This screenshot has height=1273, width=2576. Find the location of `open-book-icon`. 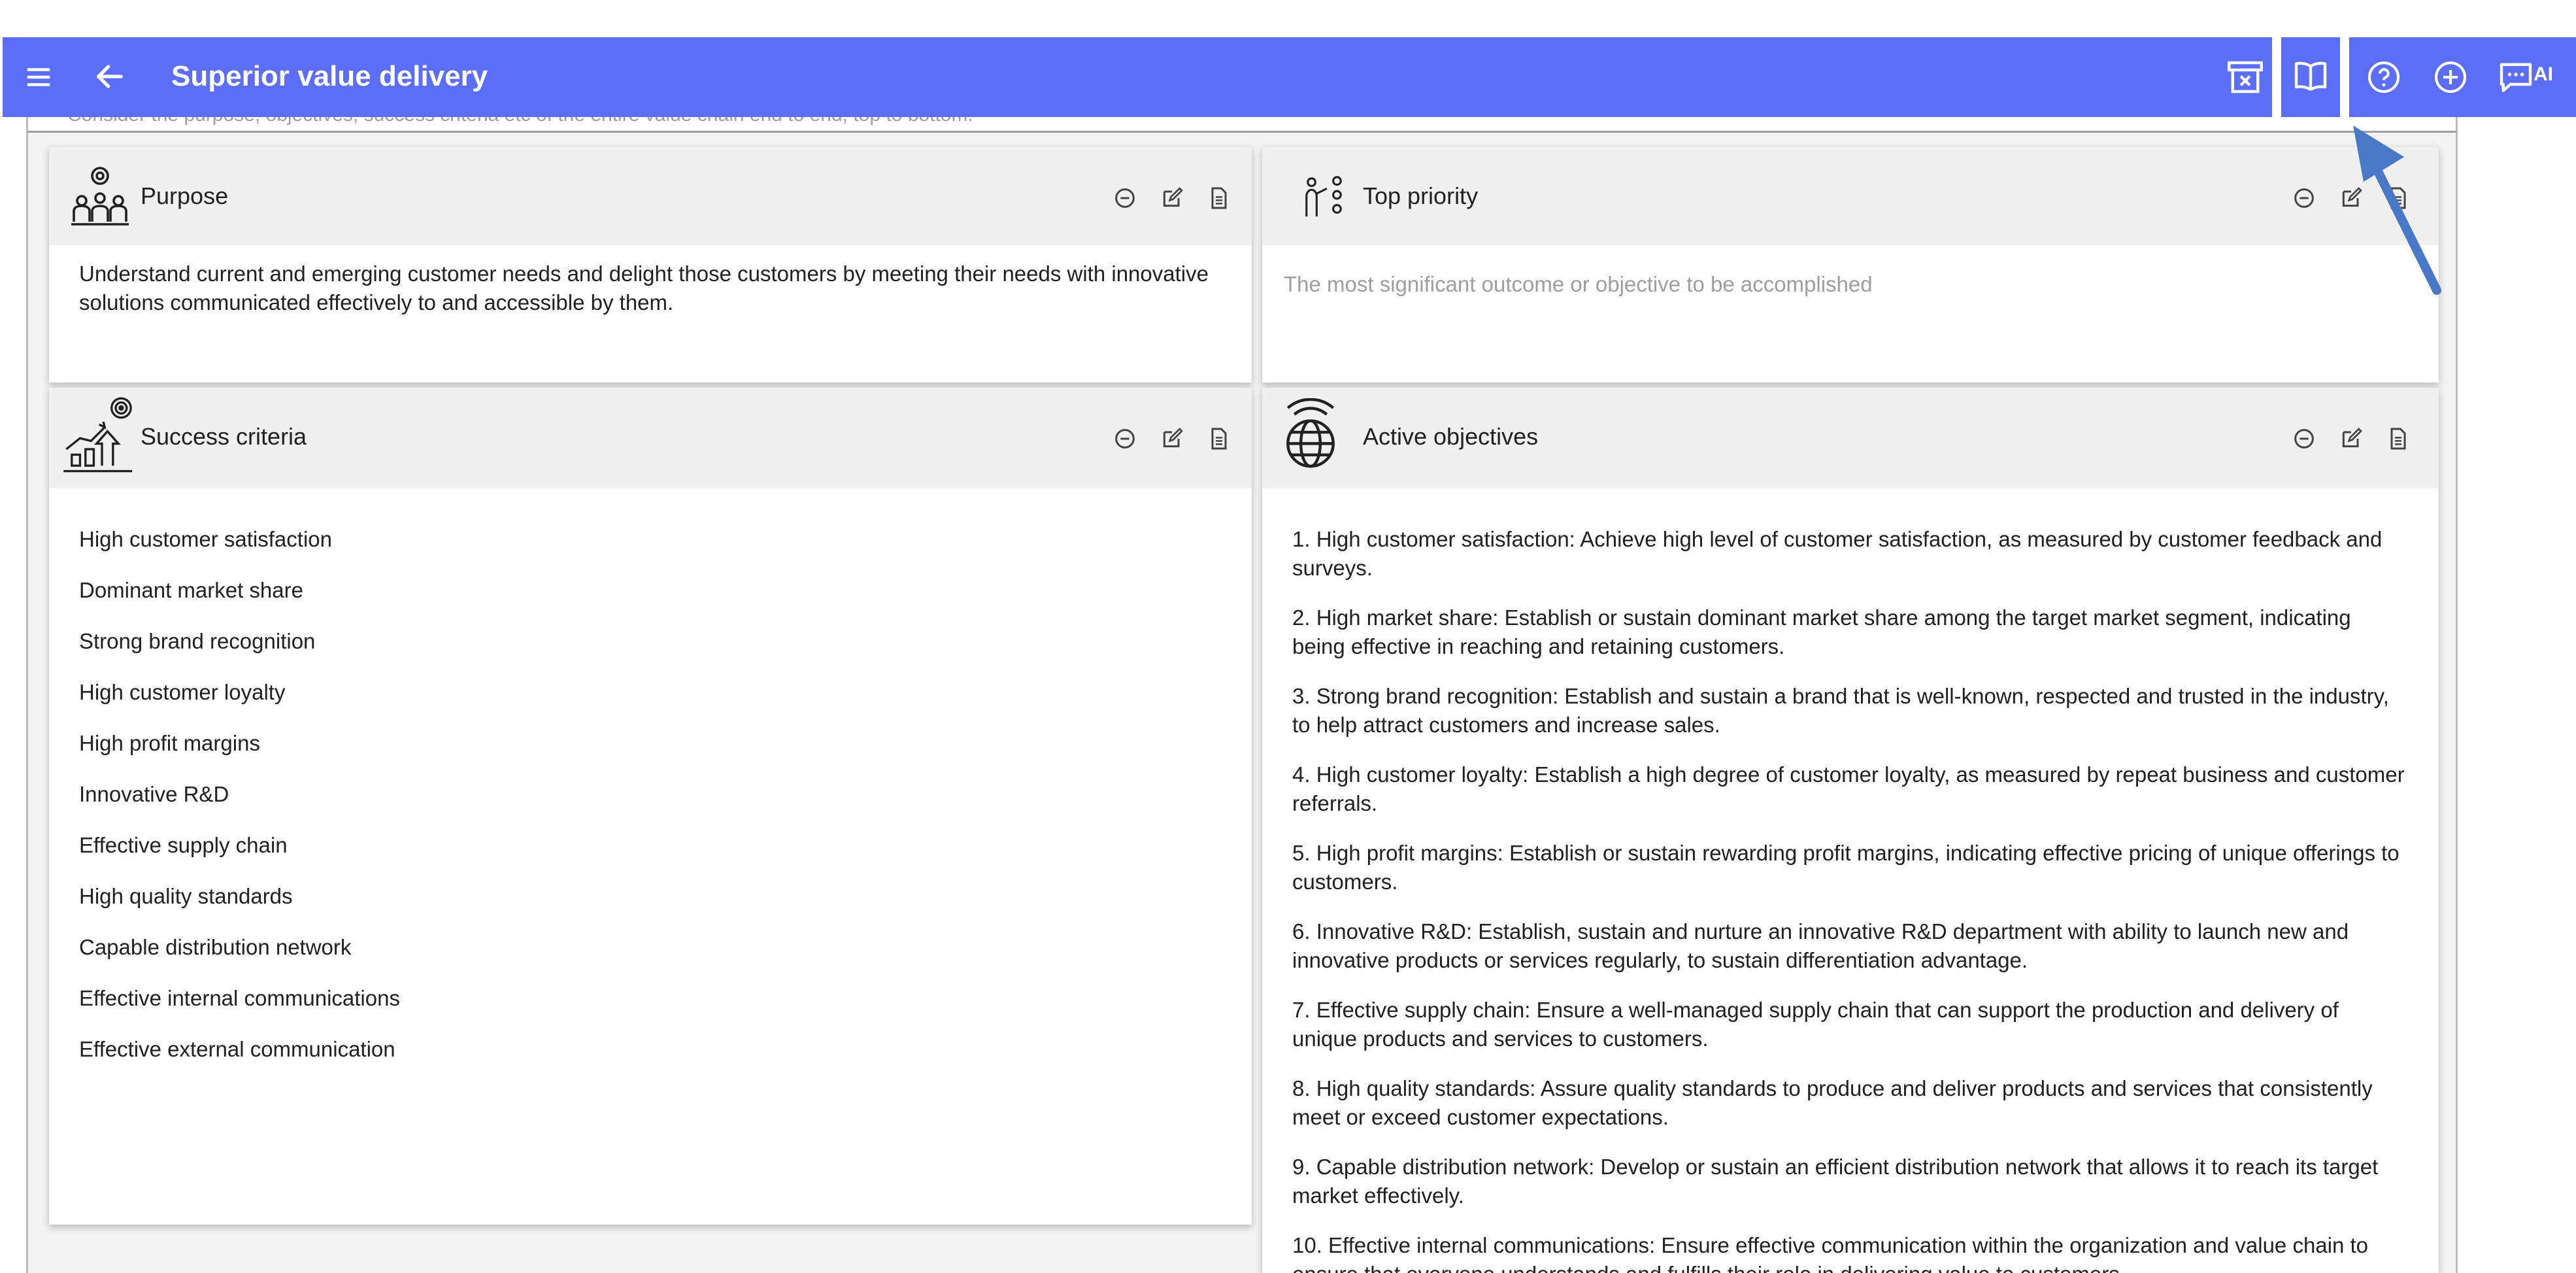

open-book-icon is located at coordinates (2311, 77).